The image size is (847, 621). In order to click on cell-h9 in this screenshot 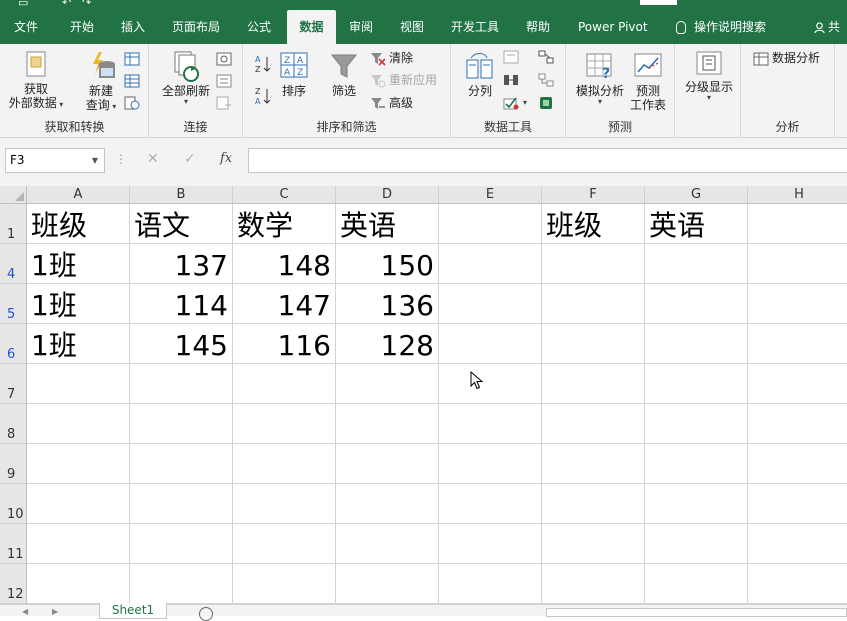, I will do `click(797, 464)`.